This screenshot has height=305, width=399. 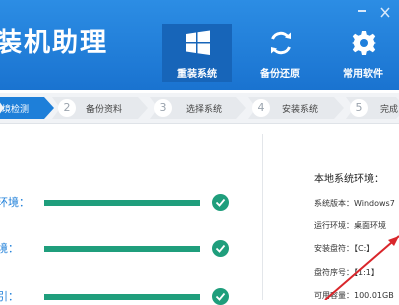 I want to click on env-key: 运行环境：, so click(x=334, y=225).